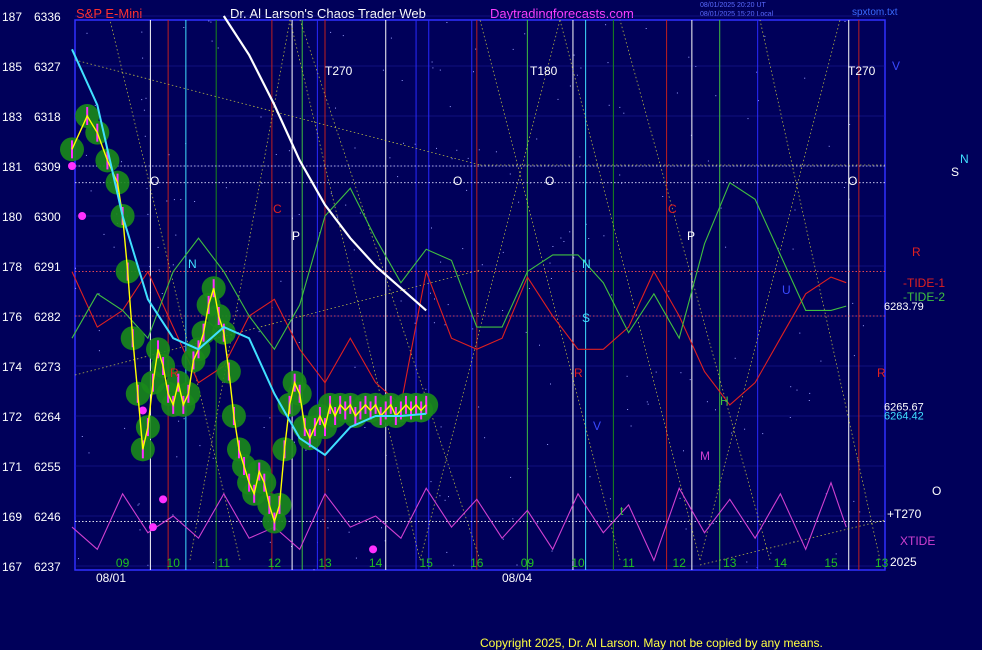 This screenshot has width=982, height=650. What do you see at coordinates (786, 290) in the screenshot?
I see `chart-annotation: U` at bounding box center [786, 290].